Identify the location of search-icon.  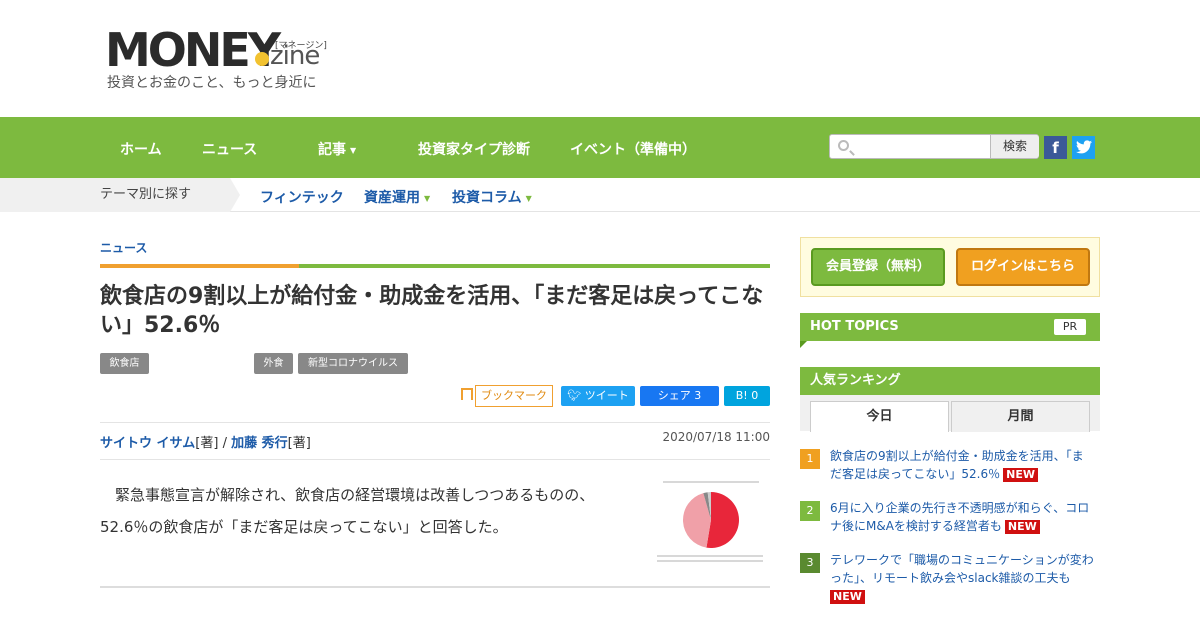
(843, 145).